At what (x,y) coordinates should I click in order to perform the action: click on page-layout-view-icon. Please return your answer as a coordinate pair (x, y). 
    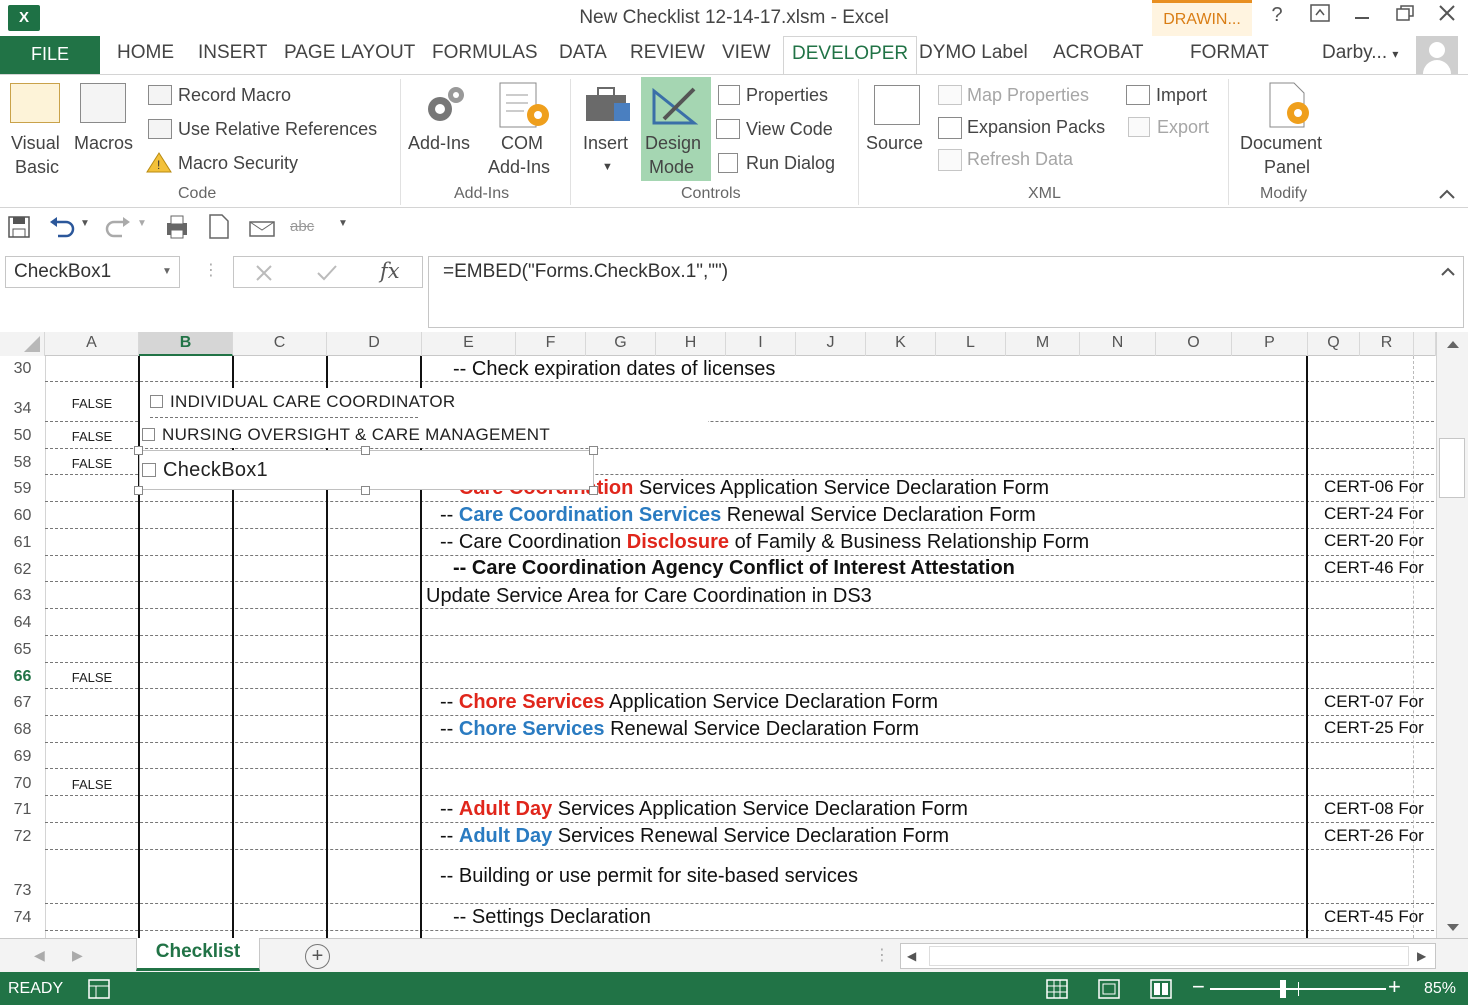
    Looking at the image, I should click on (1109, 989).